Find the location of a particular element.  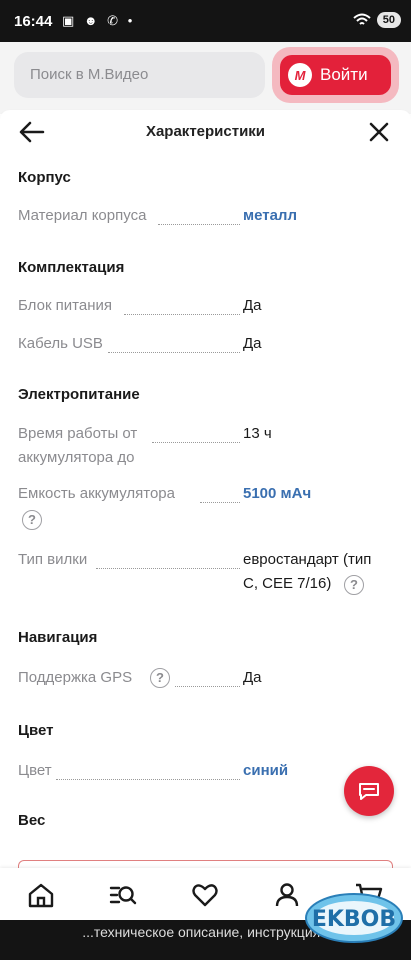

spec-value-runtime: 13 ч is located at coordinates (257, 433).